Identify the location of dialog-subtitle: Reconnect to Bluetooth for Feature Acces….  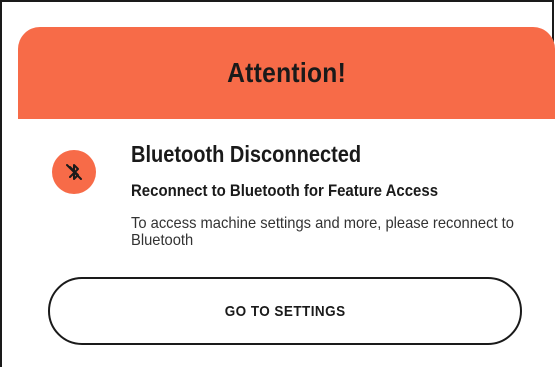
(285, 190).